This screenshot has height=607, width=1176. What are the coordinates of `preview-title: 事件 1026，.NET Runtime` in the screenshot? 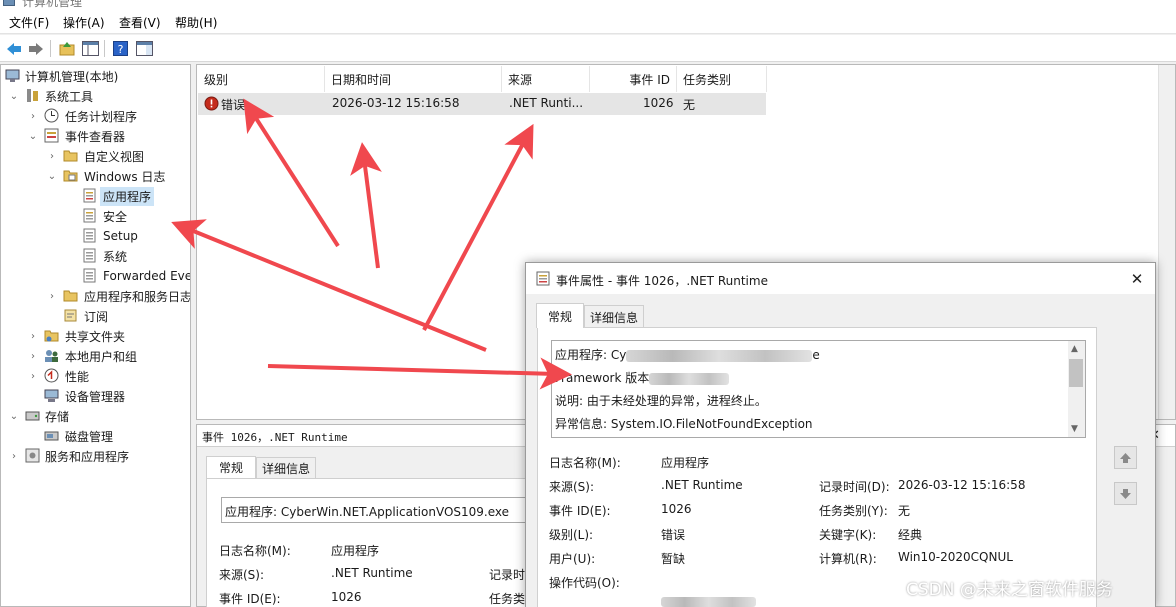 It's located at (275, 437).